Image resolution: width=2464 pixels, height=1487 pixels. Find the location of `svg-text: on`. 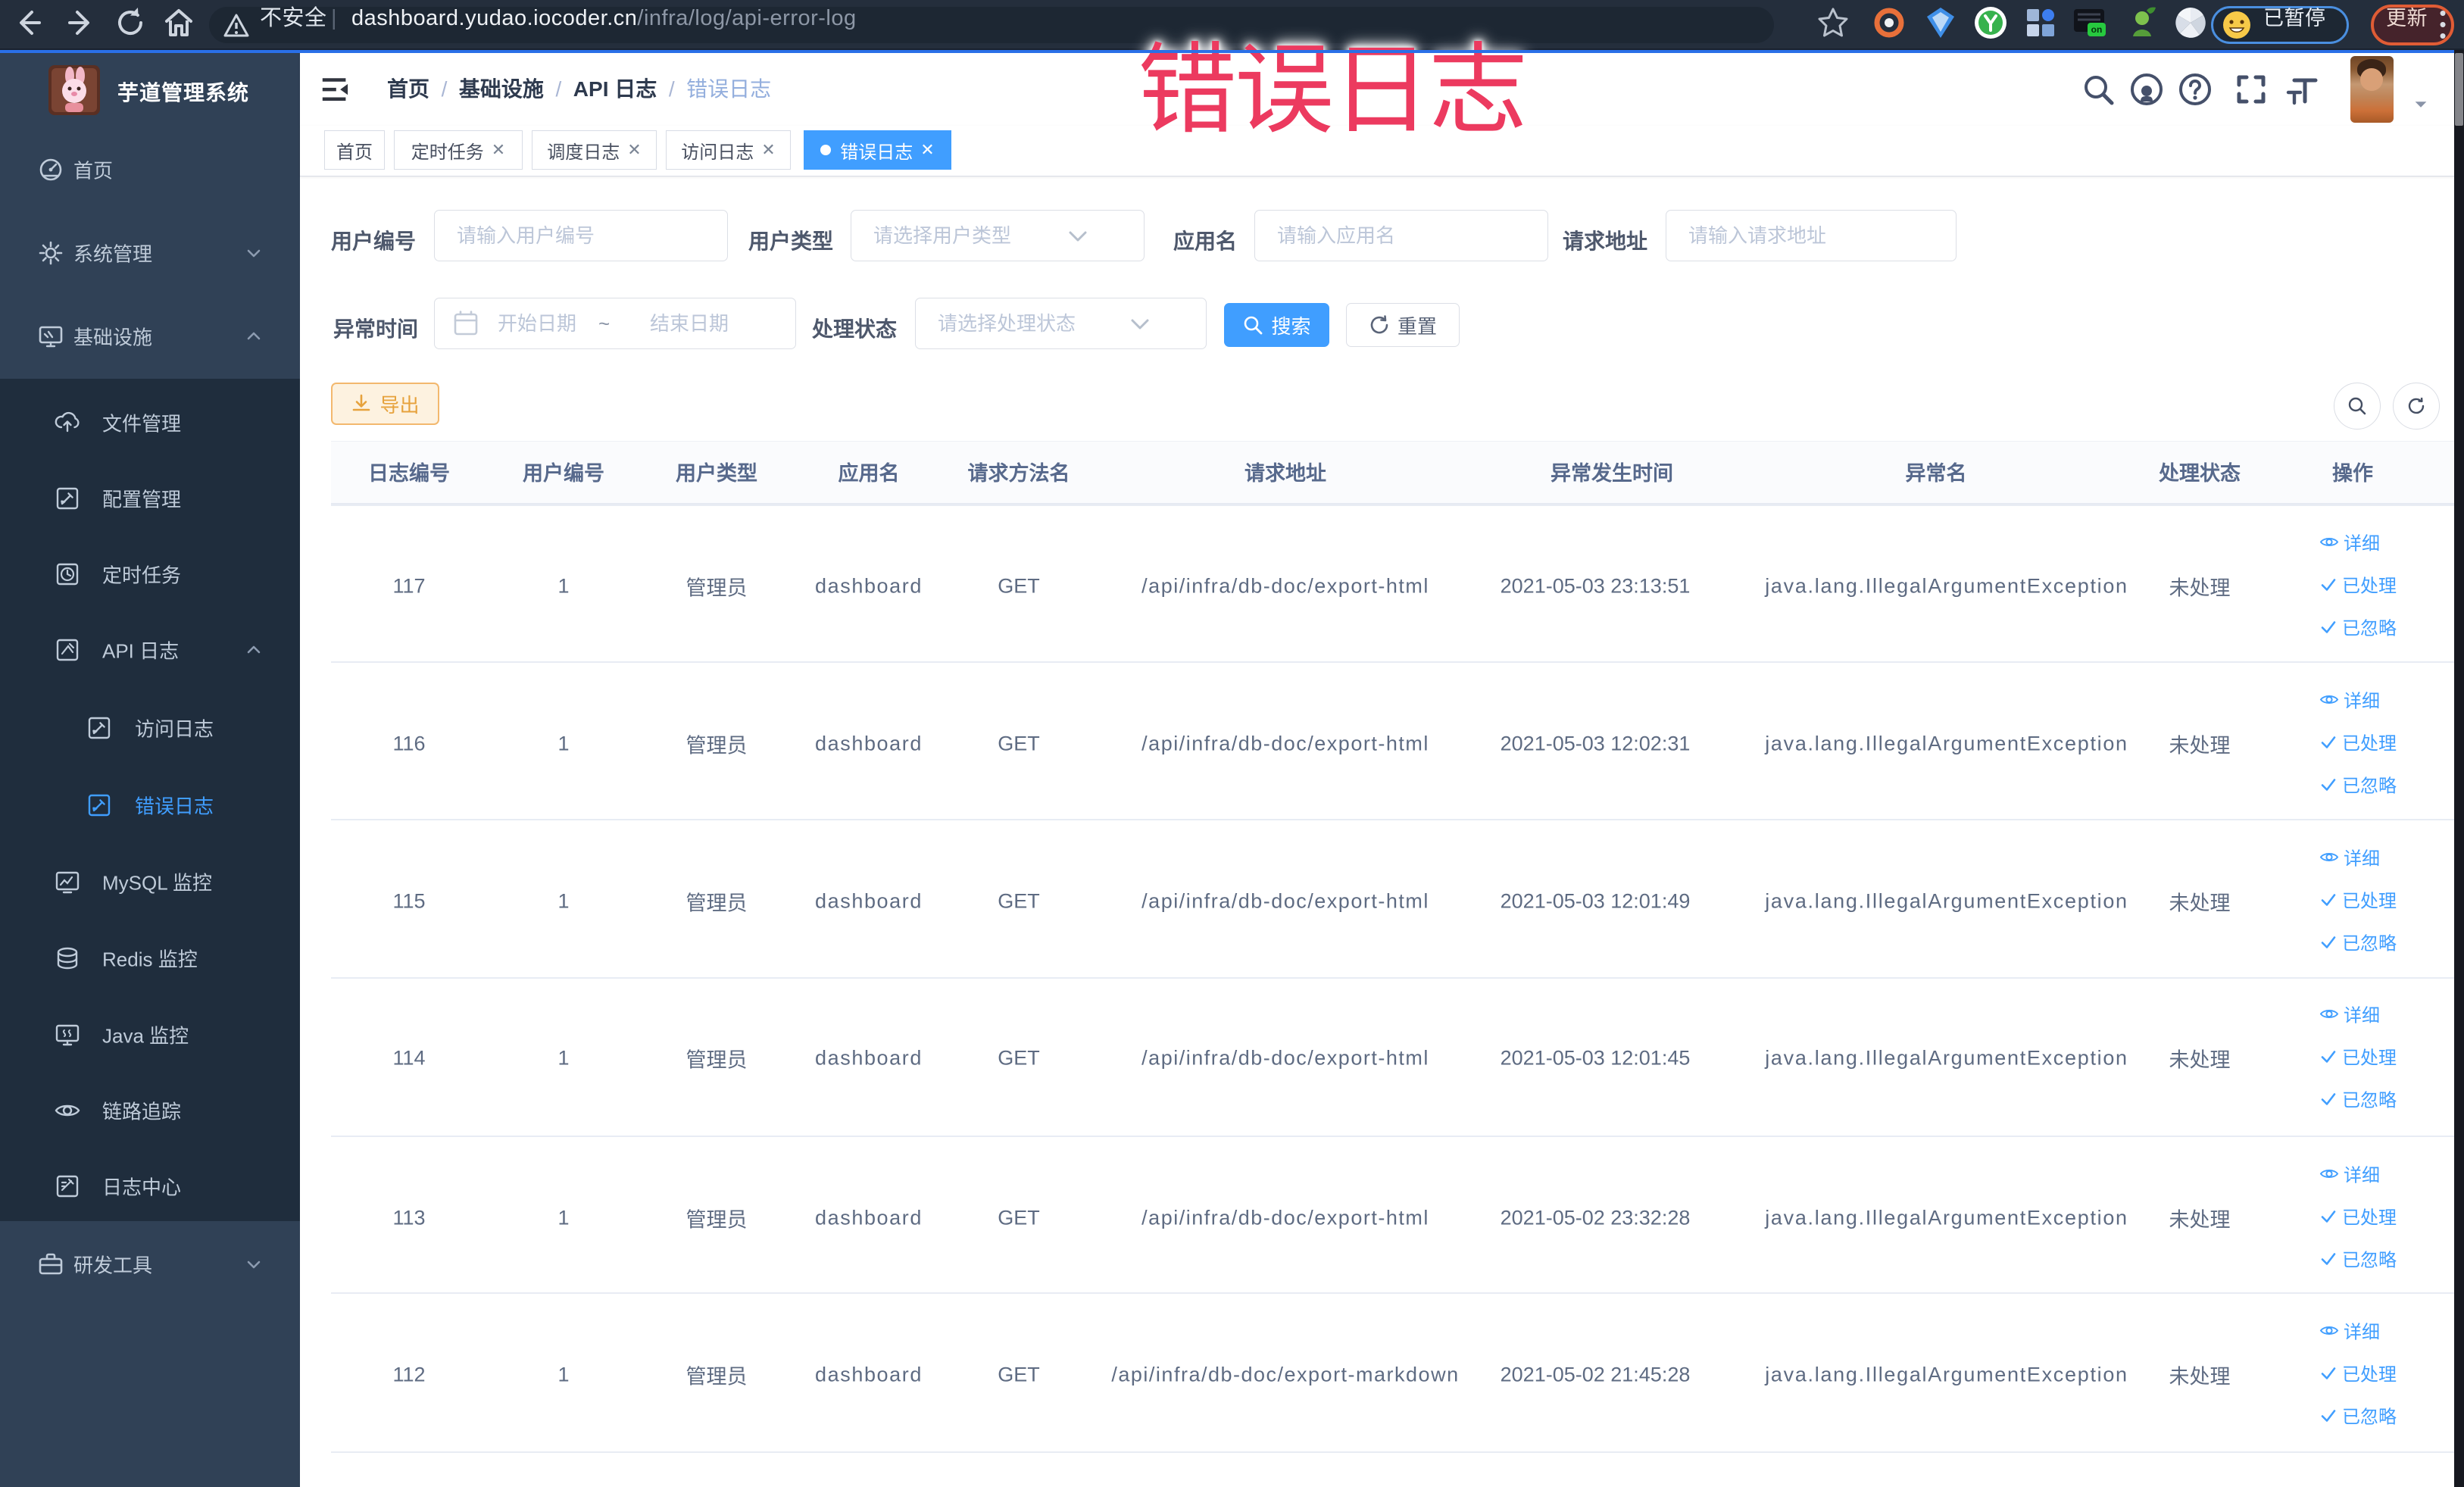

svg-text: on is located at coordinates (2097, 29).